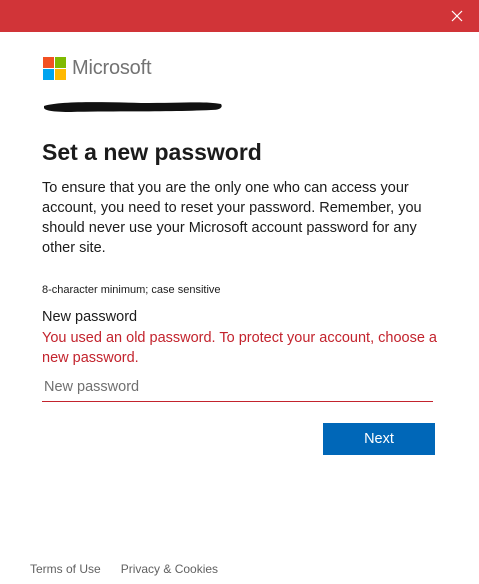  I want to click on close-button, so click(457, 16).